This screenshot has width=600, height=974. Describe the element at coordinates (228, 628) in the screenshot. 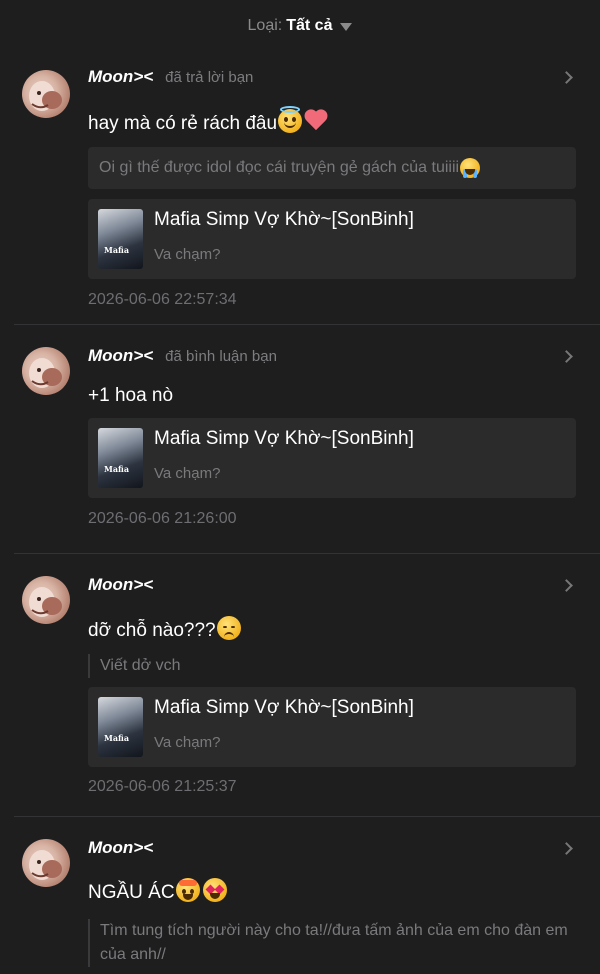

I see `disappointed-emoji` at that location.